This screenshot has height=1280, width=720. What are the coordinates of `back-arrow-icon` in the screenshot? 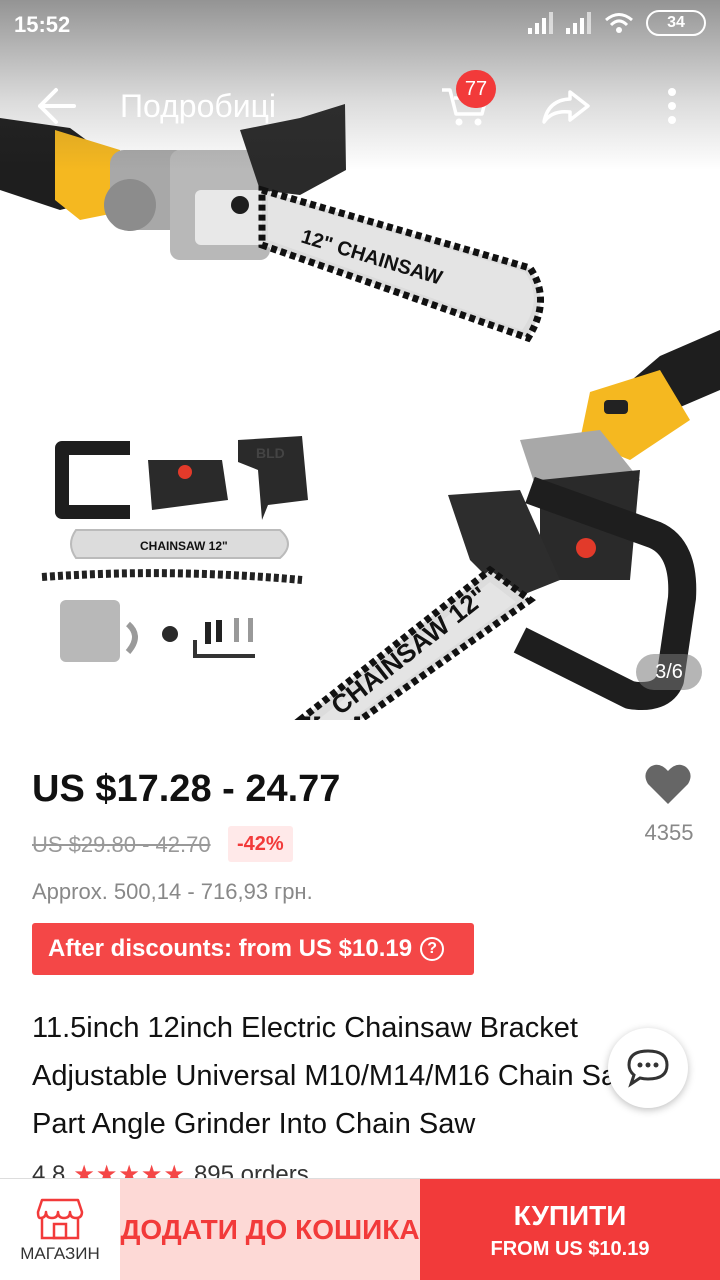 It's located at (56, 106).